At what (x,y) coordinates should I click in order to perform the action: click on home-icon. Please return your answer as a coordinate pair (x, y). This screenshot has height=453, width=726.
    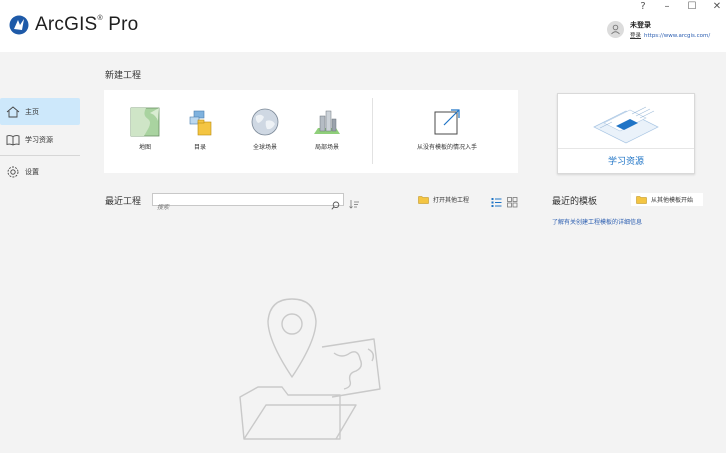
    Looking at the image, I should click on (13, 111).